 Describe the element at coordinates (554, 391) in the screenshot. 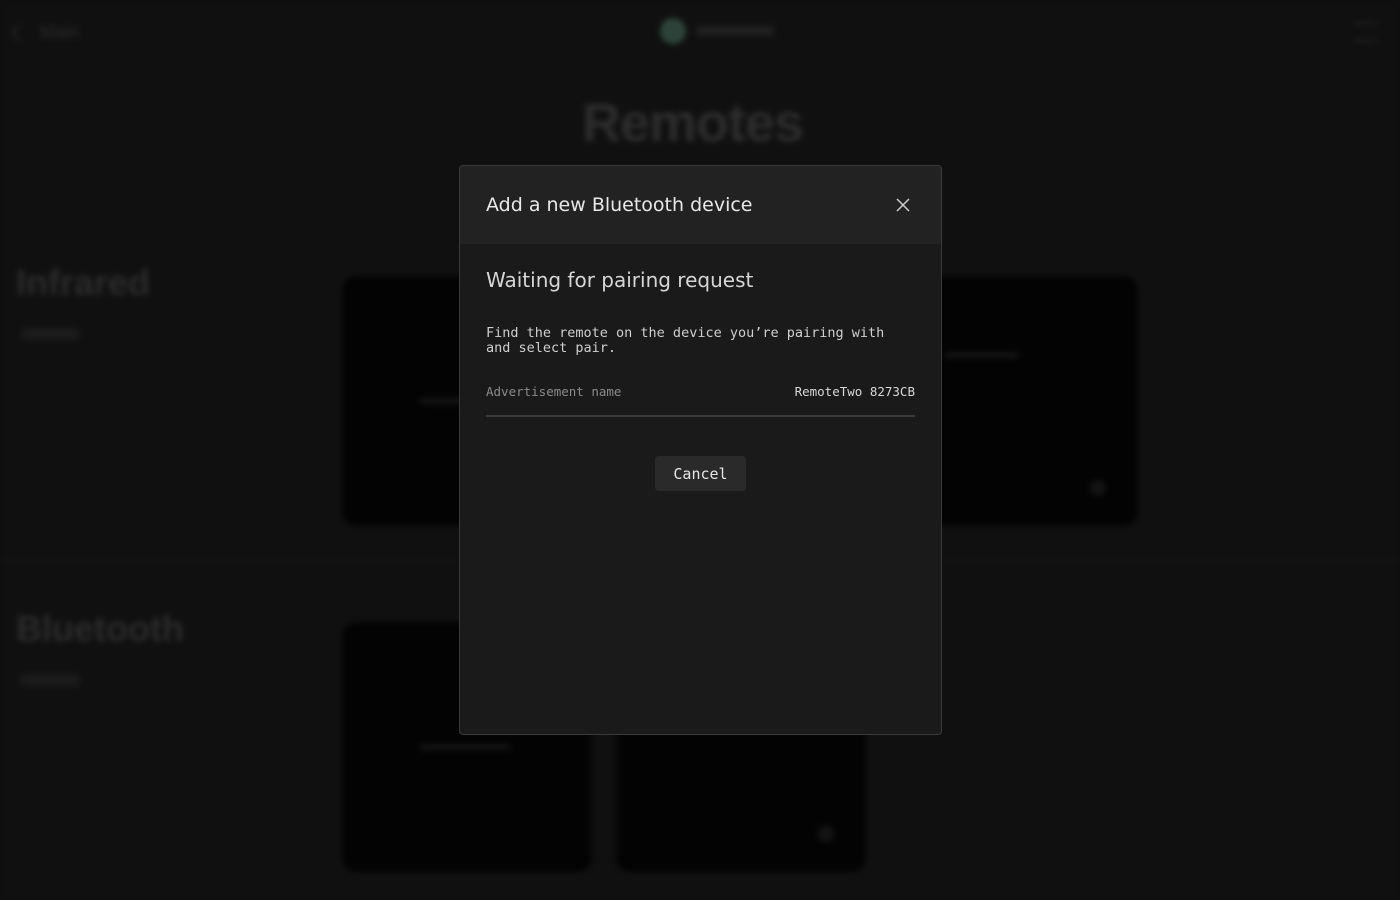

I see `advertisement-name-label: Advertisement name` at that location.